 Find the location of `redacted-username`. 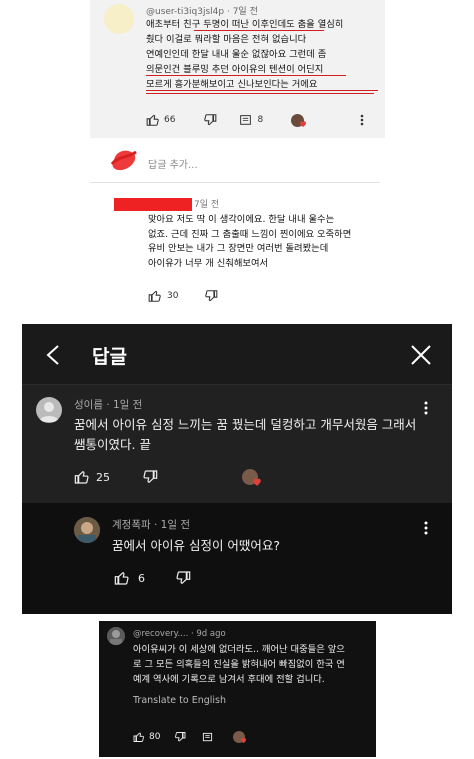

redacted-username is located at coordinates (153, 204).